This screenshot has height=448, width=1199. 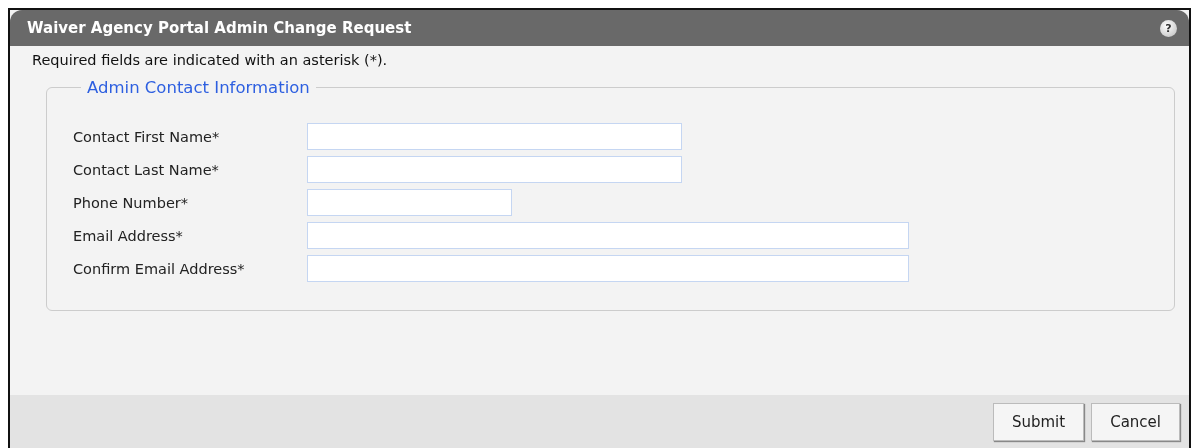 What do you see at coordinates (210, 60) in the screenshot?
I see `required-note: Required fields are indicated with an asterisk (*).` at bounding box center [210, 60].